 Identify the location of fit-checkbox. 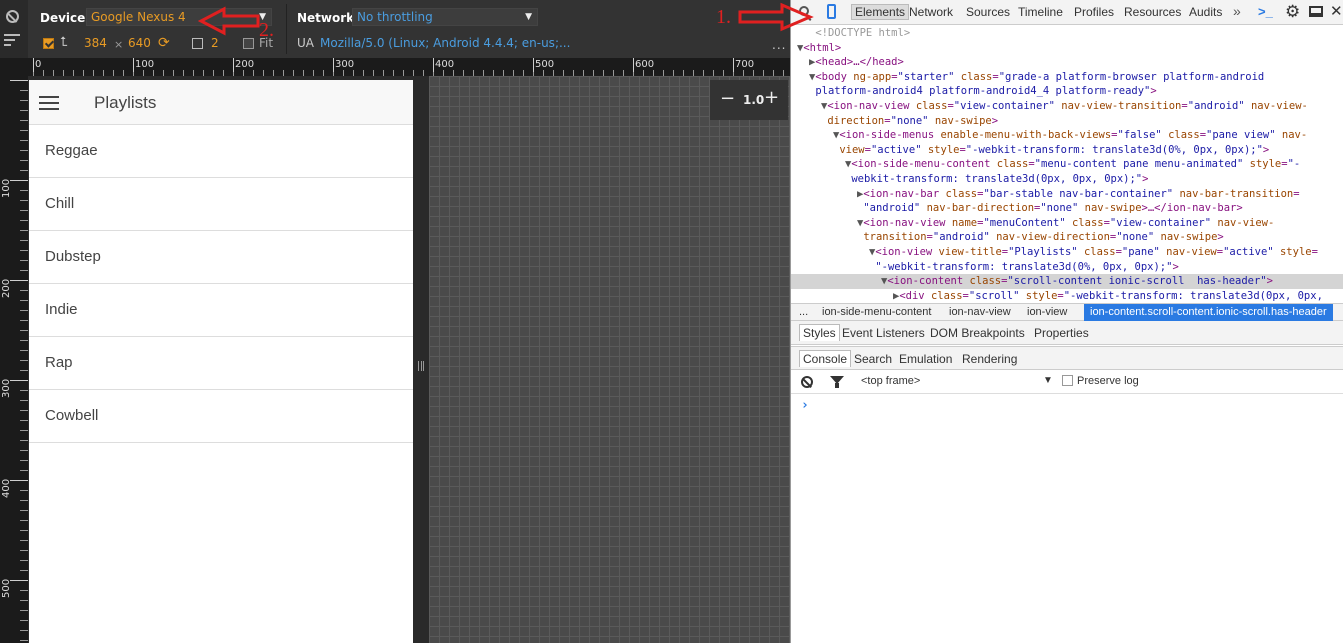
(248, 43).